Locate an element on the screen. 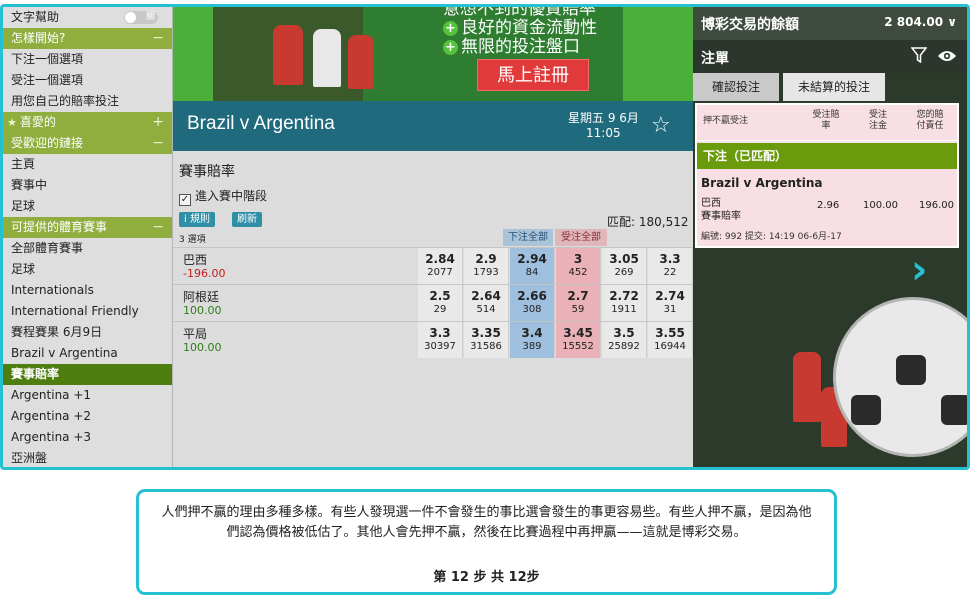  sidebar-item-event: Brazil v Argentina is located at coordinates (87, 353).